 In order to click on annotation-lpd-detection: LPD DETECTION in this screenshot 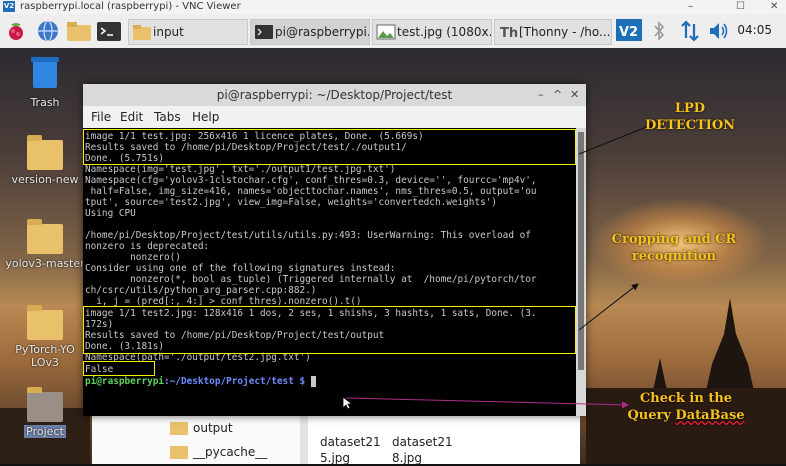, I will do `click(690, 117)`.